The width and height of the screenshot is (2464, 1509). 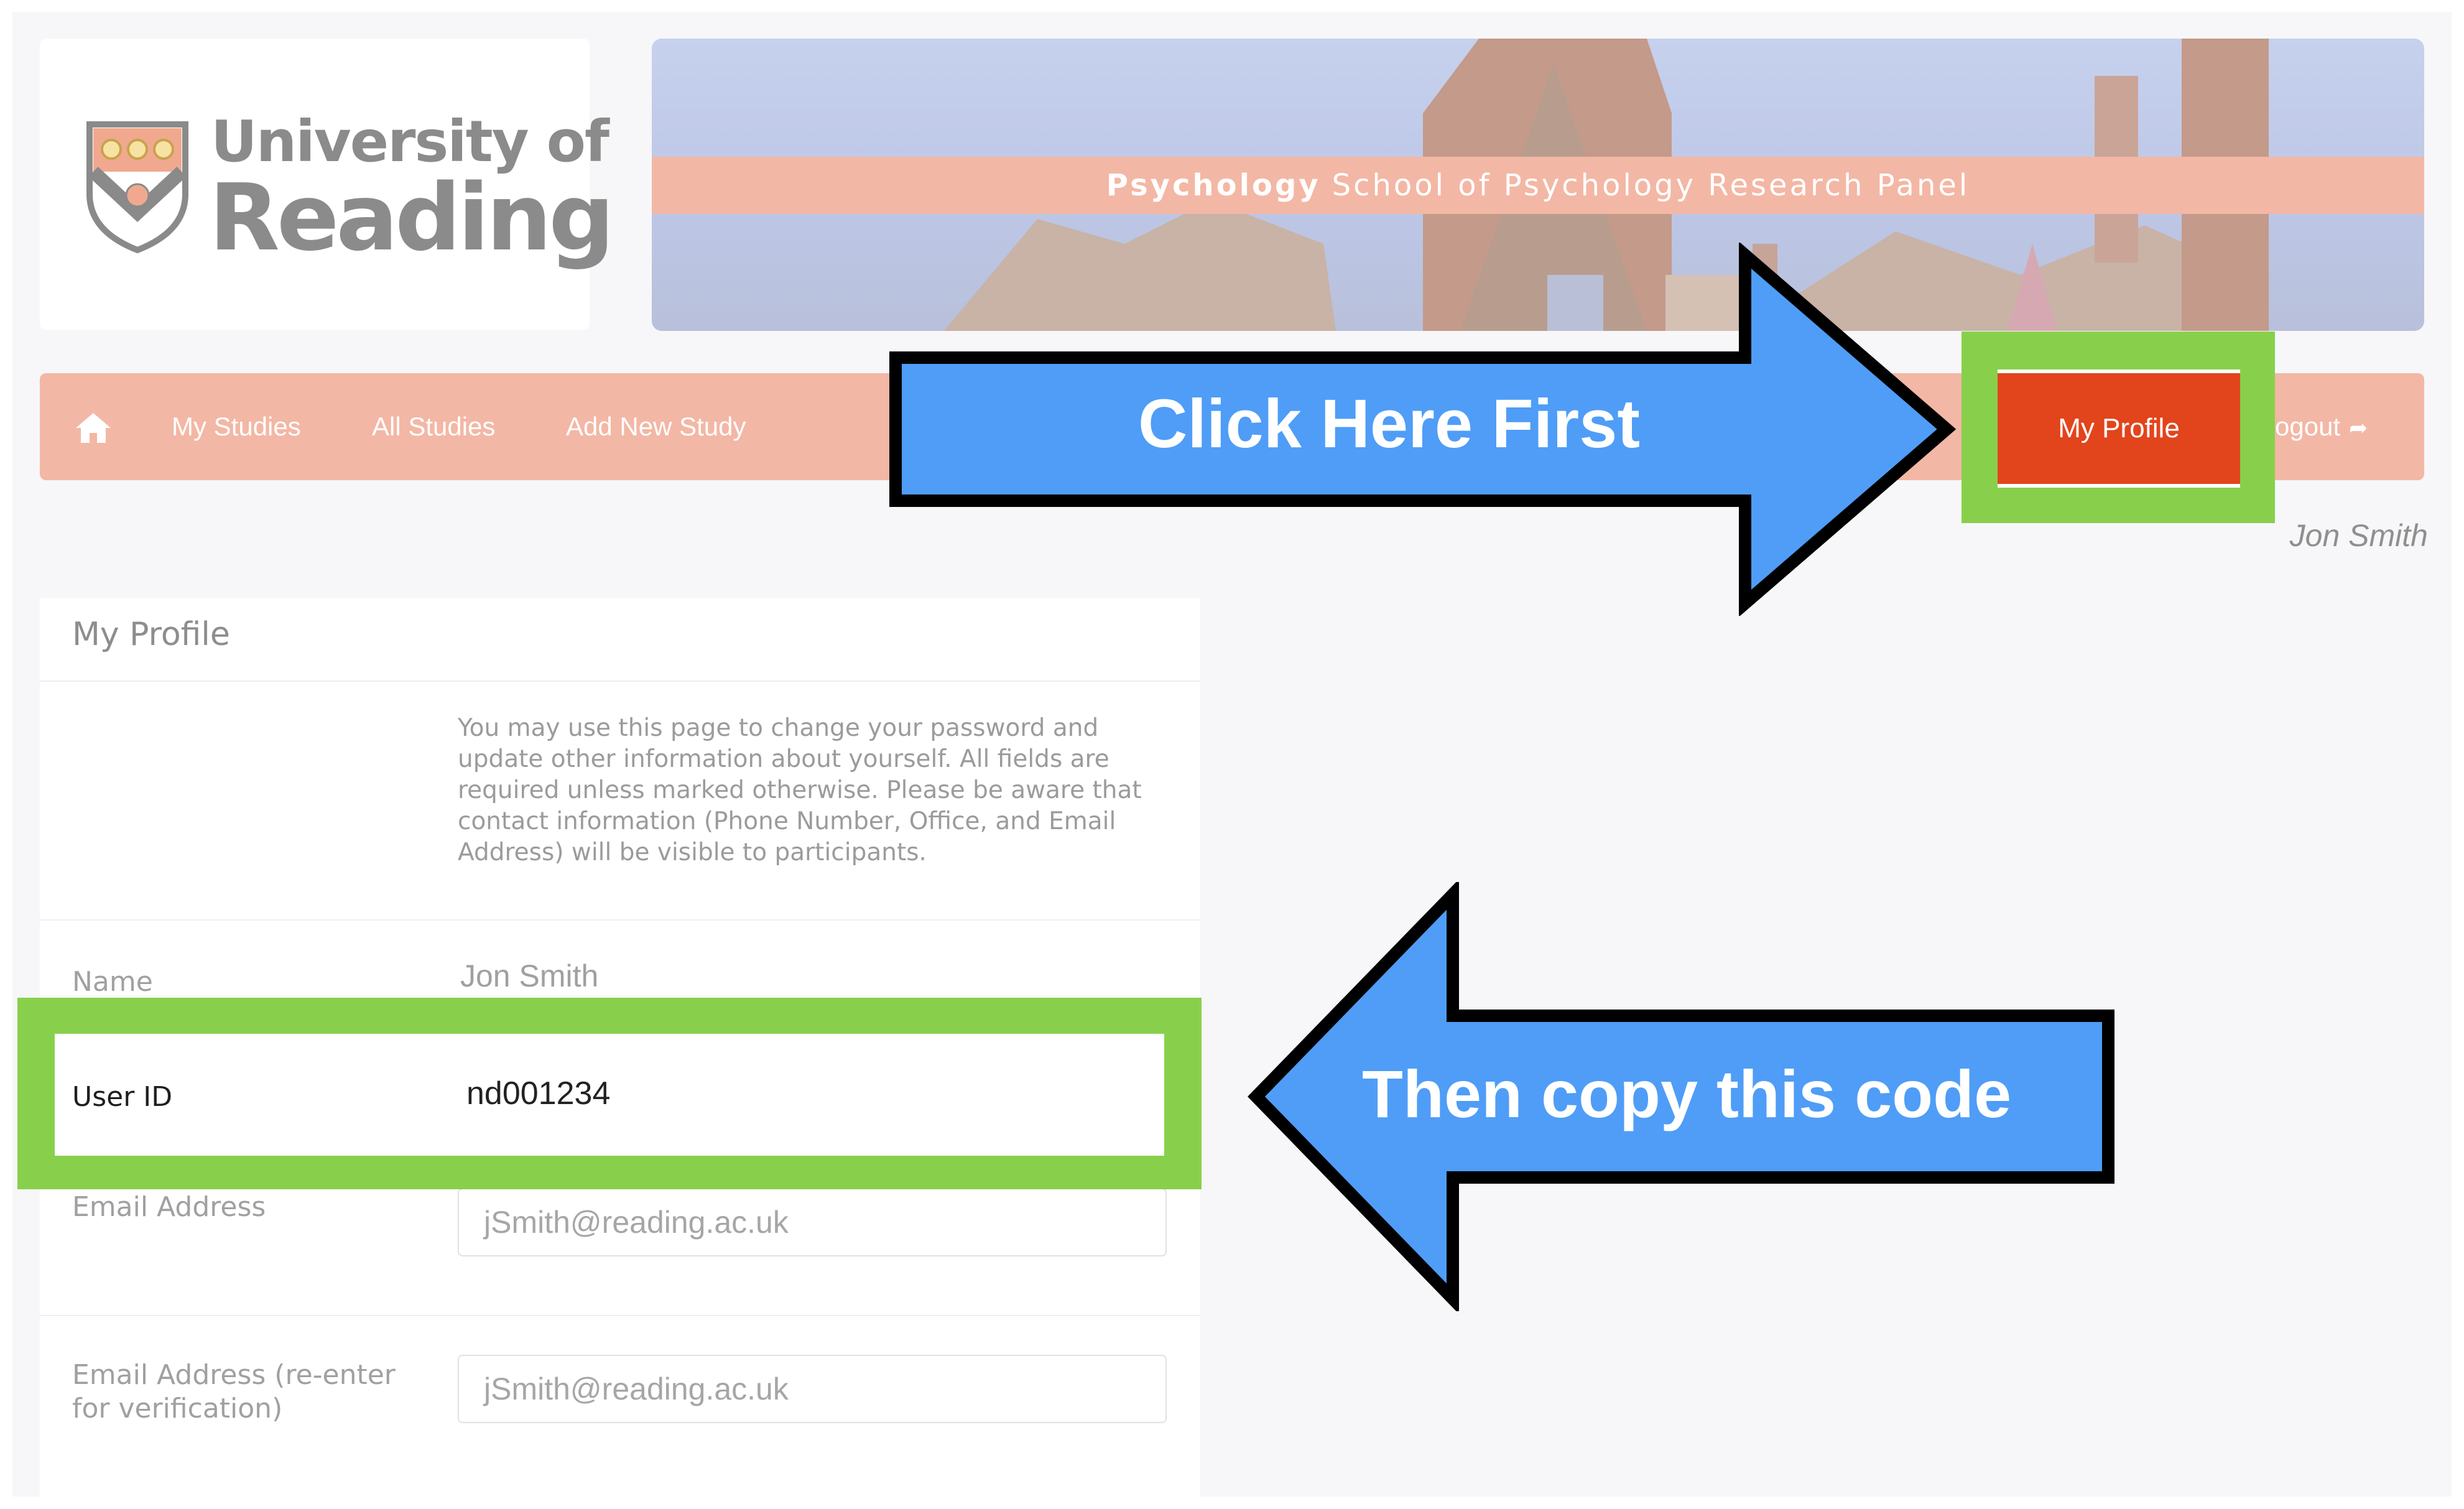 What do you see at coordinates (169, 1207) in the screenshot?
I see `email-label: Email Address` at bounding box center [169, 1207].